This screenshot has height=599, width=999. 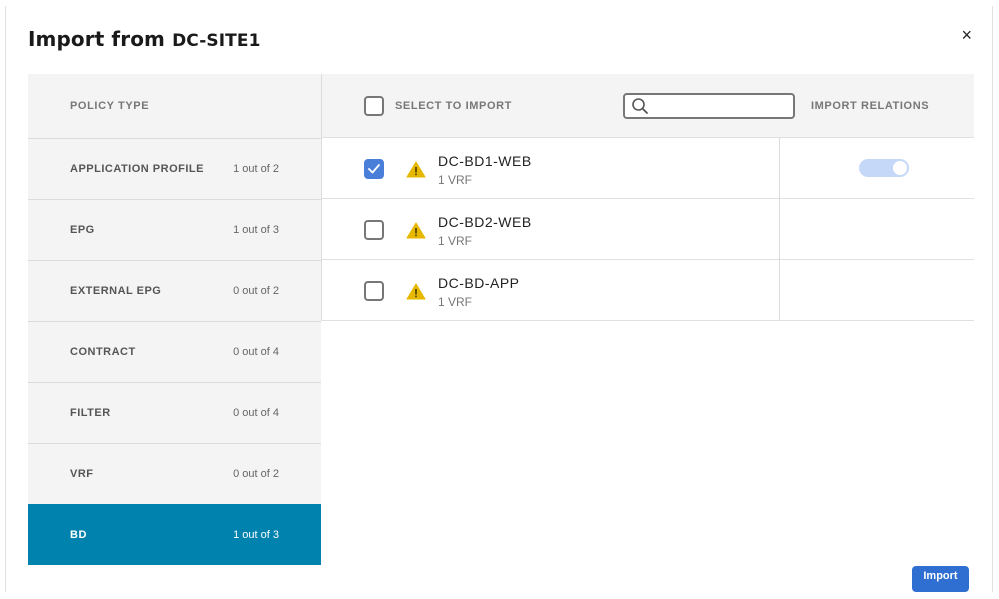 I want to click on policy-type-count: 1 out of 2, so click(x=256, y=169).